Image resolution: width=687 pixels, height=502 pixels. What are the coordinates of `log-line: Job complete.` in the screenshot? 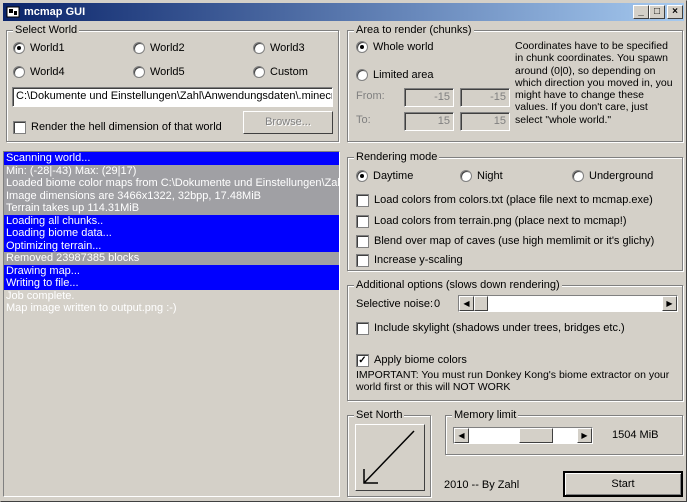 It's located at (40, 295).